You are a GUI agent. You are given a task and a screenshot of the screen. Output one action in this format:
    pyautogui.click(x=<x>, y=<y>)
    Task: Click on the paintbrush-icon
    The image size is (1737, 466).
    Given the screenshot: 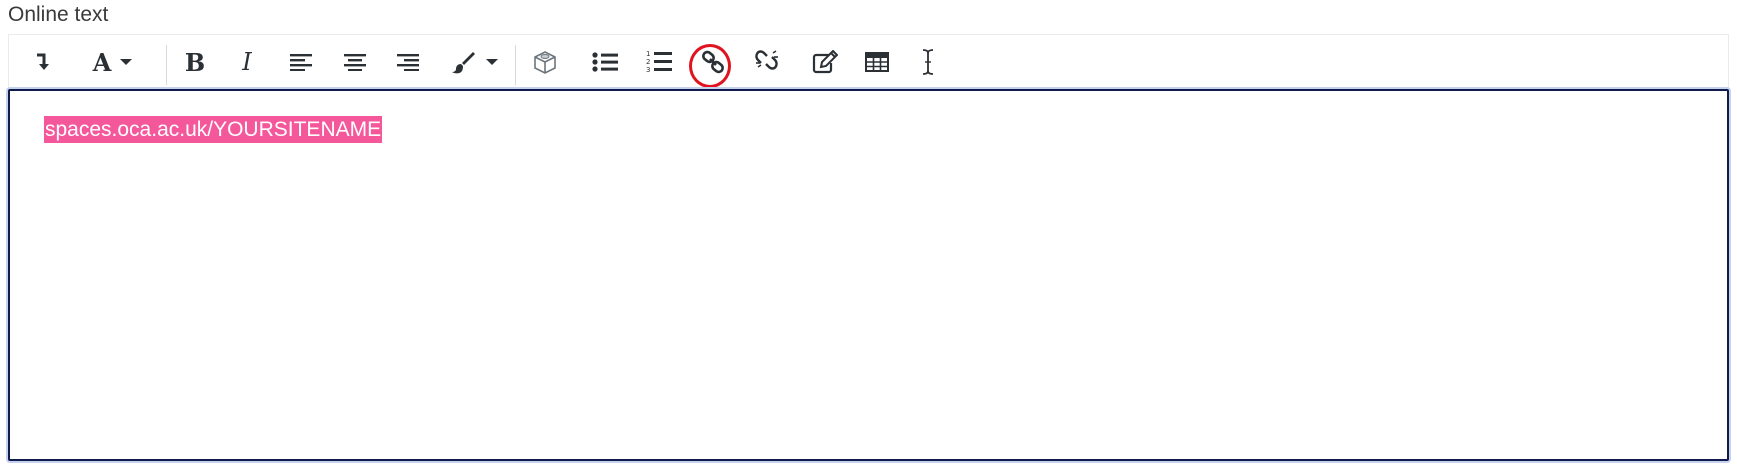 What is the action you would take?
    pyautogui.click(x=463, y=63)
    